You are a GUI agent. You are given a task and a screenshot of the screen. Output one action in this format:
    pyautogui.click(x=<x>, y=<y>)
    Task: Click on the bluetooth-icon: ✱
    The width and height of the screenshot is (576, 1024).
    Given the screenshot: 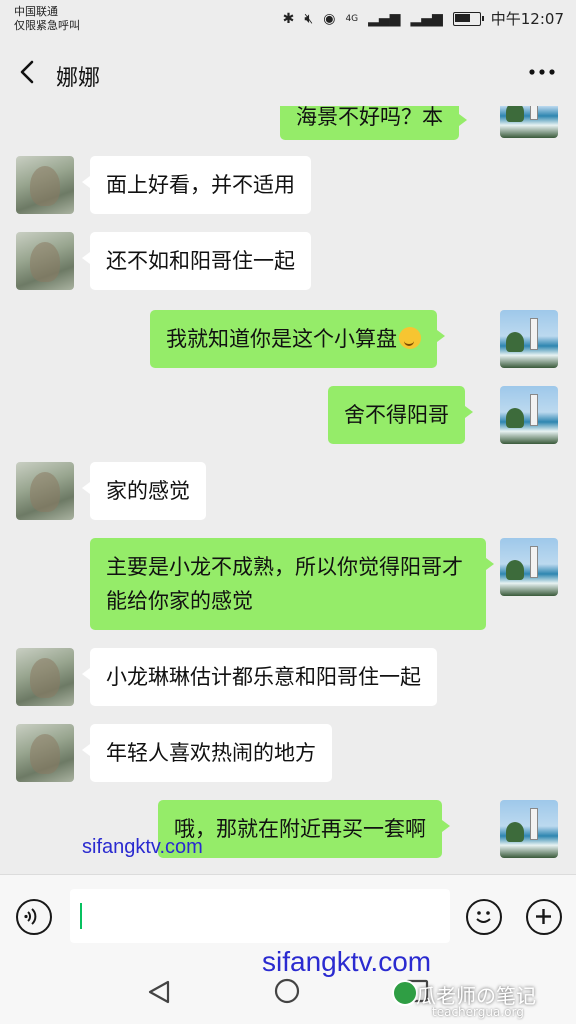 What is the action you would take?
    pyautogui.click(x=288, y=18)
    